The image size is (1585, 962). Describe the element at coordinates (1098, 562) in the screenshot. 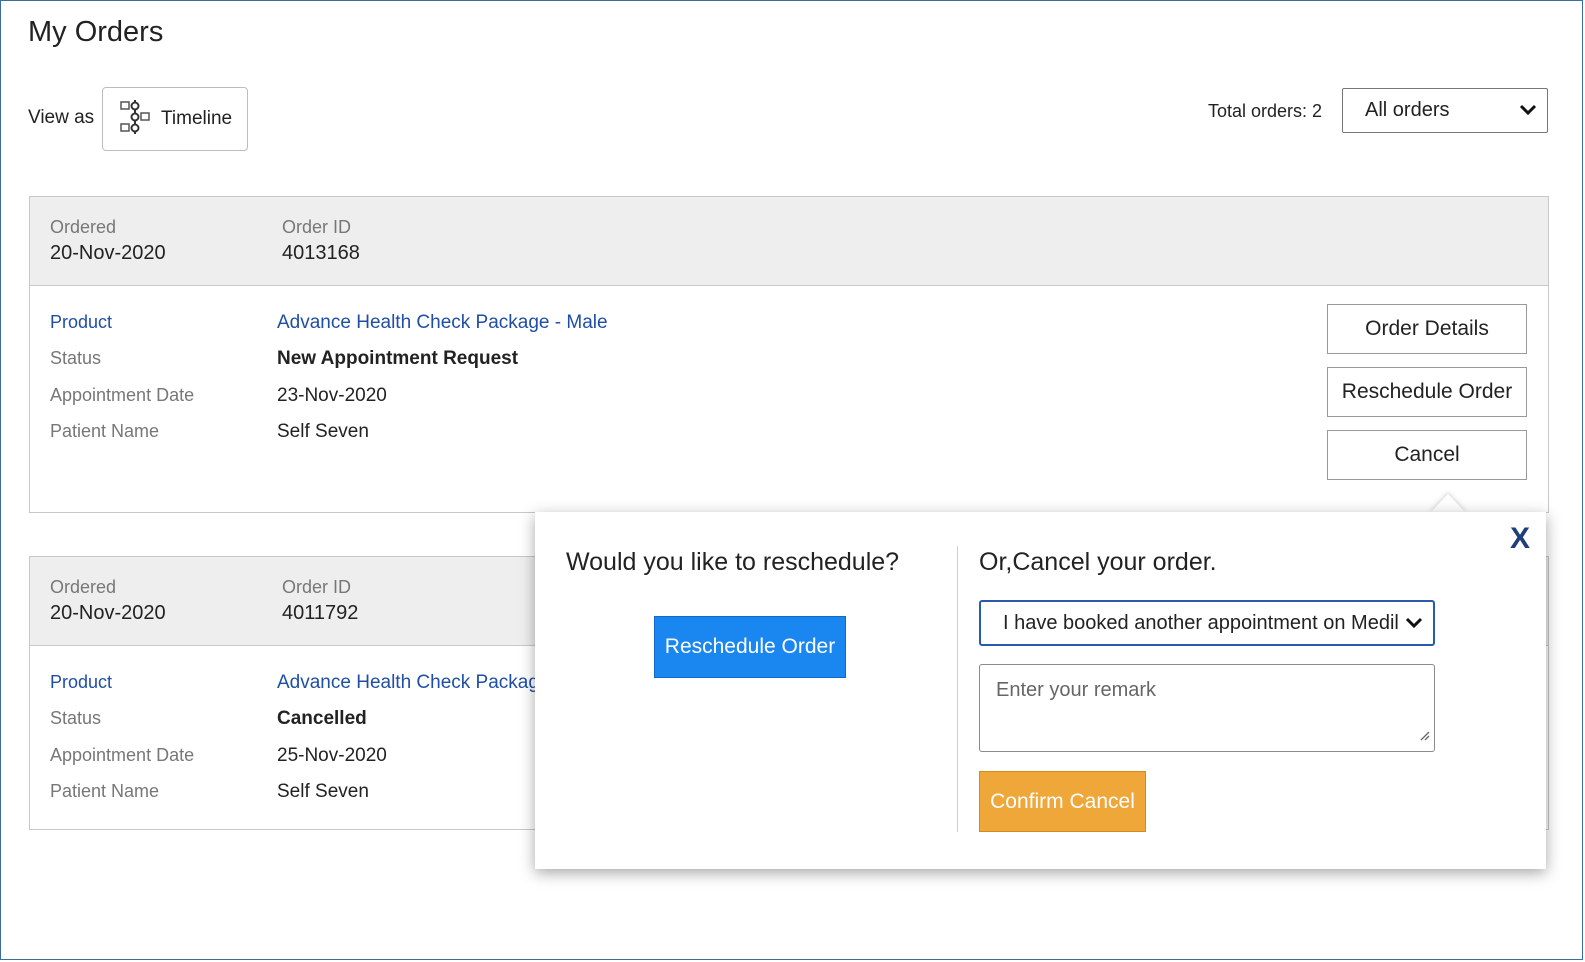

I see `cancel-heading: Or,Cancel your order.` at that location.